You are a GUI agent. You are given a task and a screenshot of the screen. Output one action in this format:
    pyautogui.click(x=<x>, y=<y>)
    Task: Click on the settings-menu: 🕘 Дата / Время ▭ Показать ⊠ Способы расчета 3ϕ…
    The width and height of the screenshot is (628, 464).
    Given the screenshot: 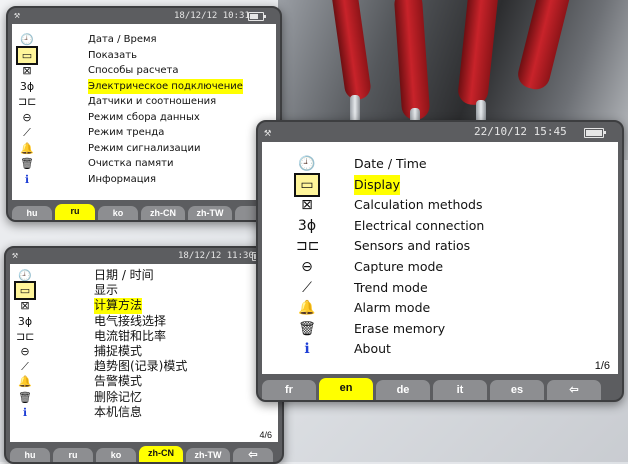 What is the action you would take?
    pyautogui.click(x=142, y=110)
    